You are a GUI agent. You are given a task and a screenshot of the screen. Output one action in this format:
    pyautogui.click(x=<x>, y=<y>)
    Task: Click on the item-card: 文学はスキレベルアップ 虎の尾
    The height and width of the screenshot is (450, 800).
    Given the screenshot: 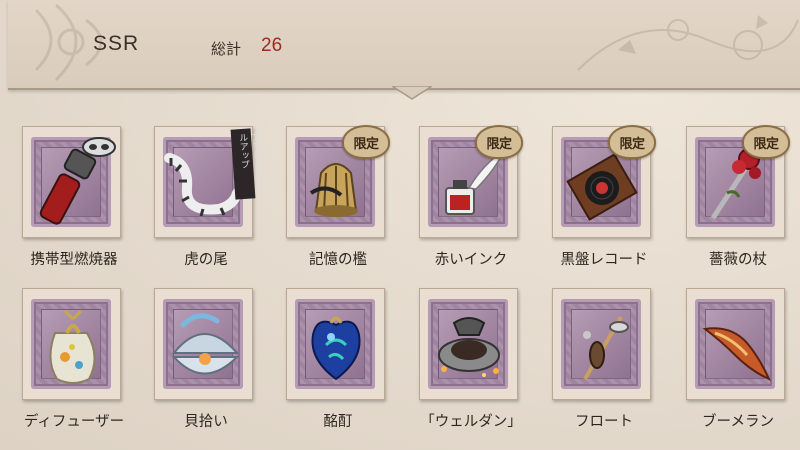 What is the action you would take?
    pyautogui.click(x=202, y=206)
    